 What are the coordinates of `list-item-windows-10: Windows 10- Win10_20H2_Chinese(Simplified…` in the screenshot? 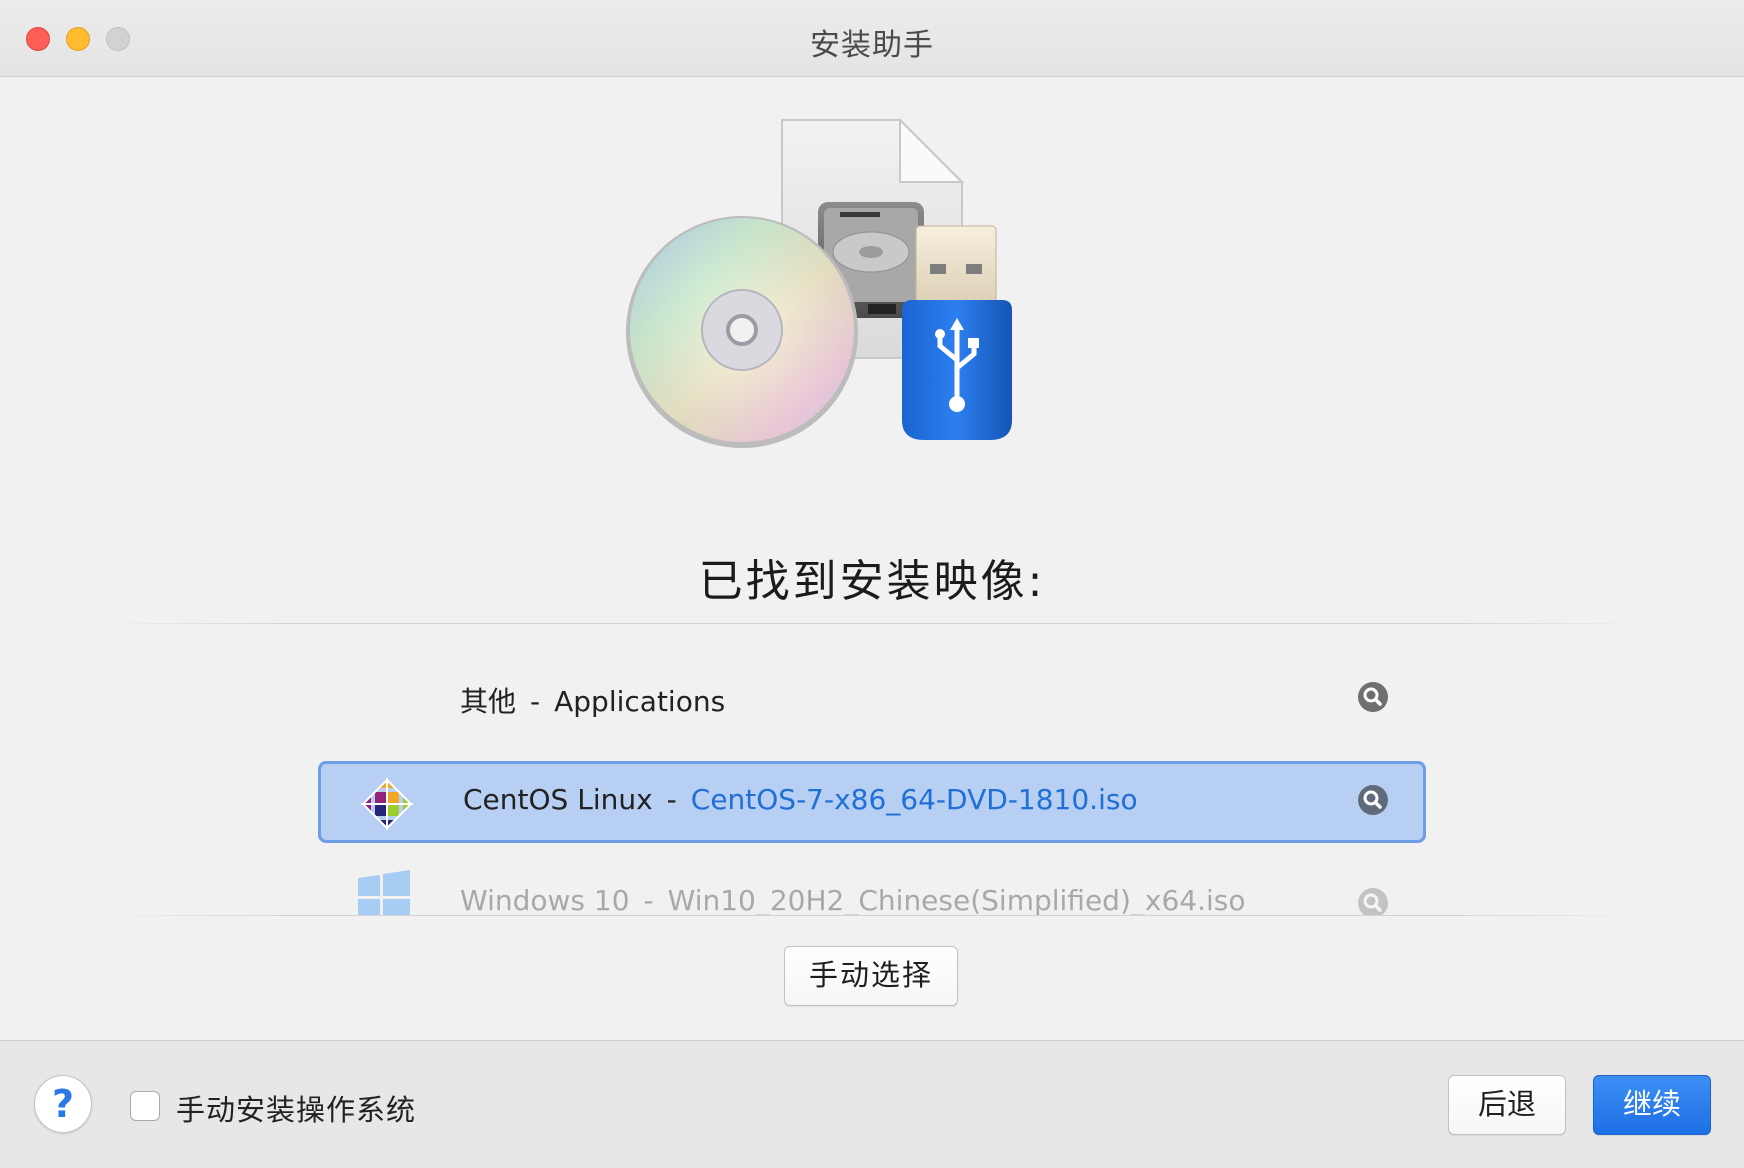 It's located at (872, 889).